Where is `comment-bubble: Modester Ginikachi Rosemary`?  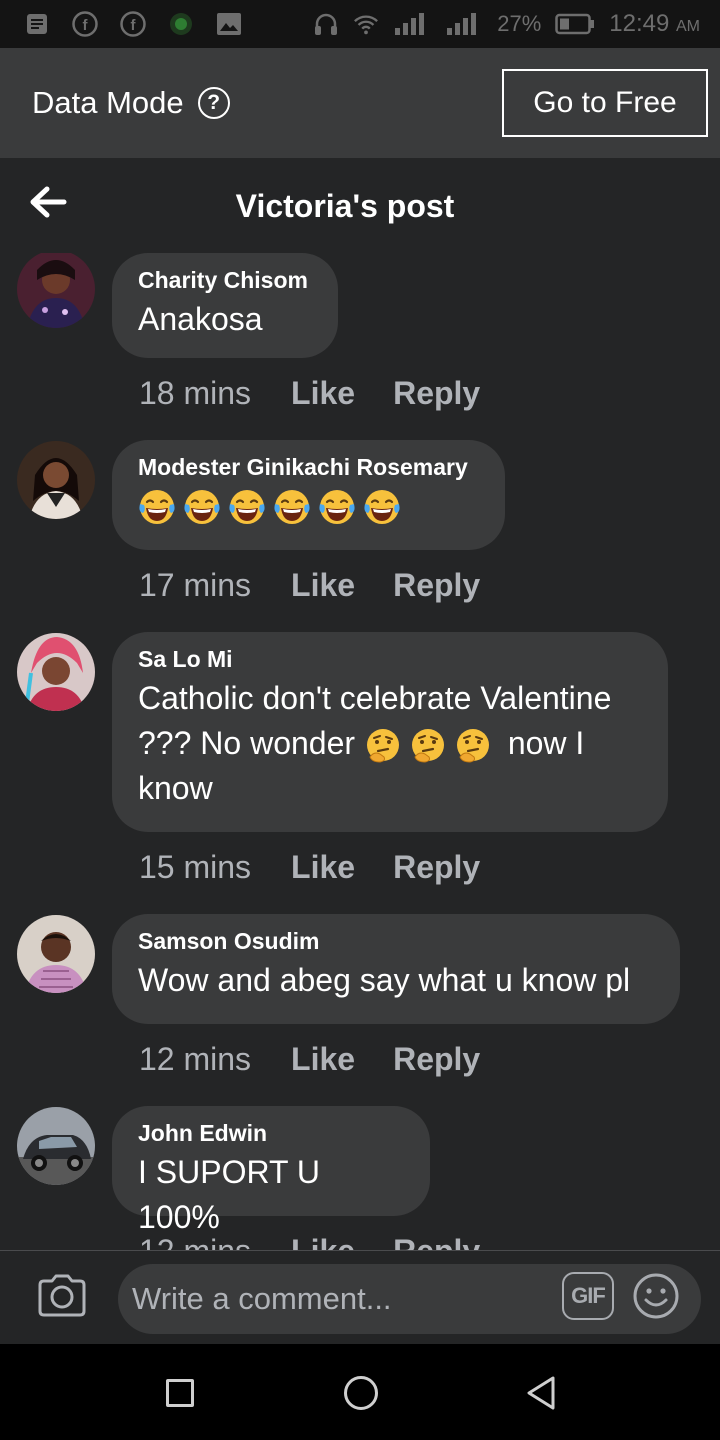
comment-bubble: Modester Ginikachi Rosemary is located at coordinates (308, 495).